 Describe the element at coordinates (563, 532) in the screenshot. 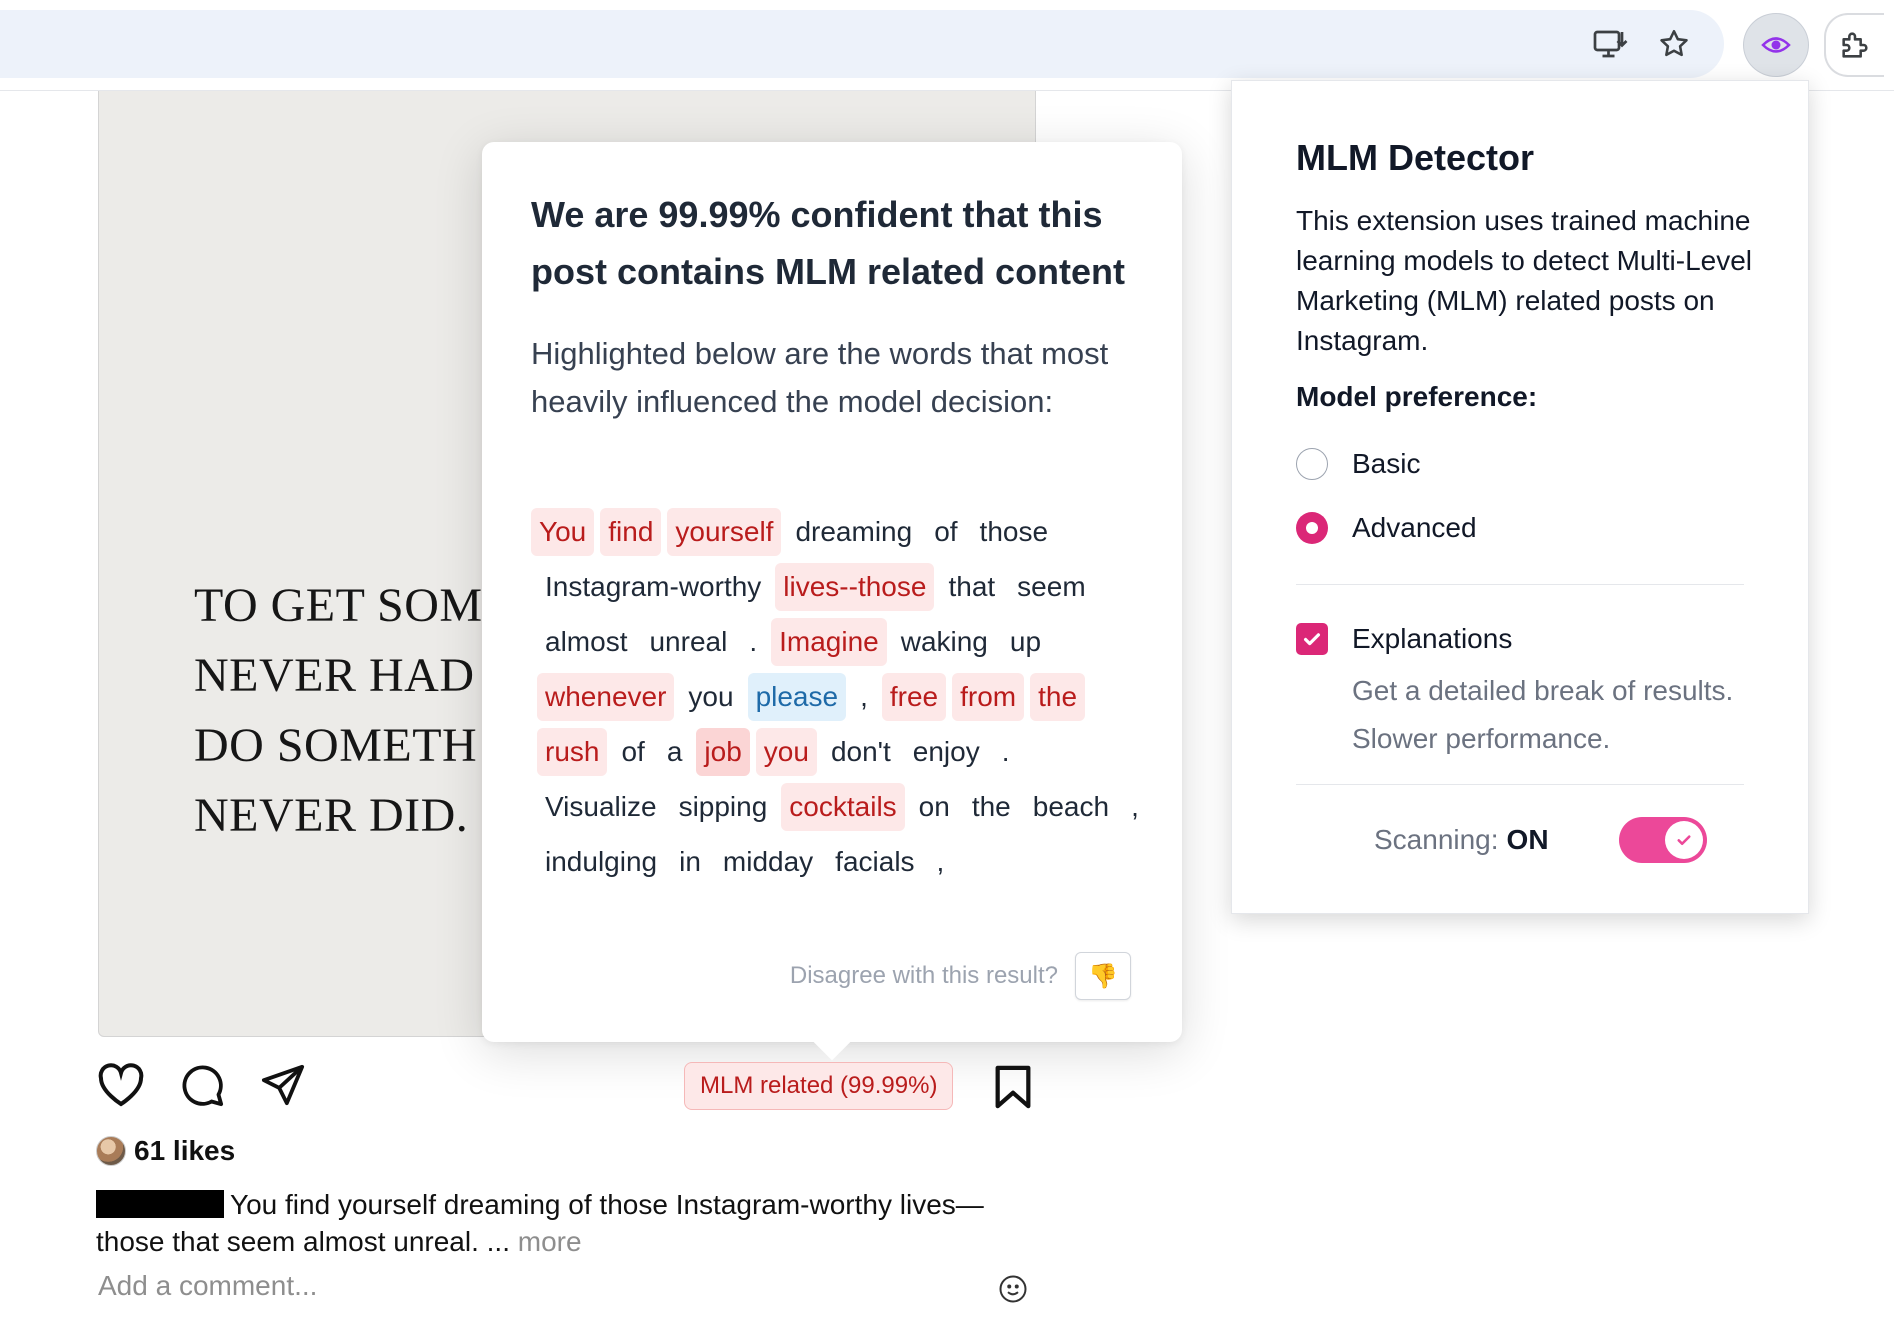

I see `token: You` at that location.